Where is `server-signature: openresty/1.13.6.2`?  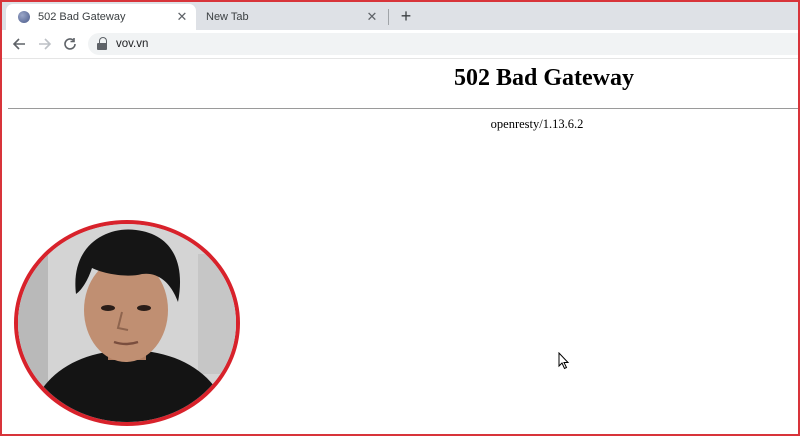 server-signature: openresty/1.13.6.2 is located at coordinates (537, 124).